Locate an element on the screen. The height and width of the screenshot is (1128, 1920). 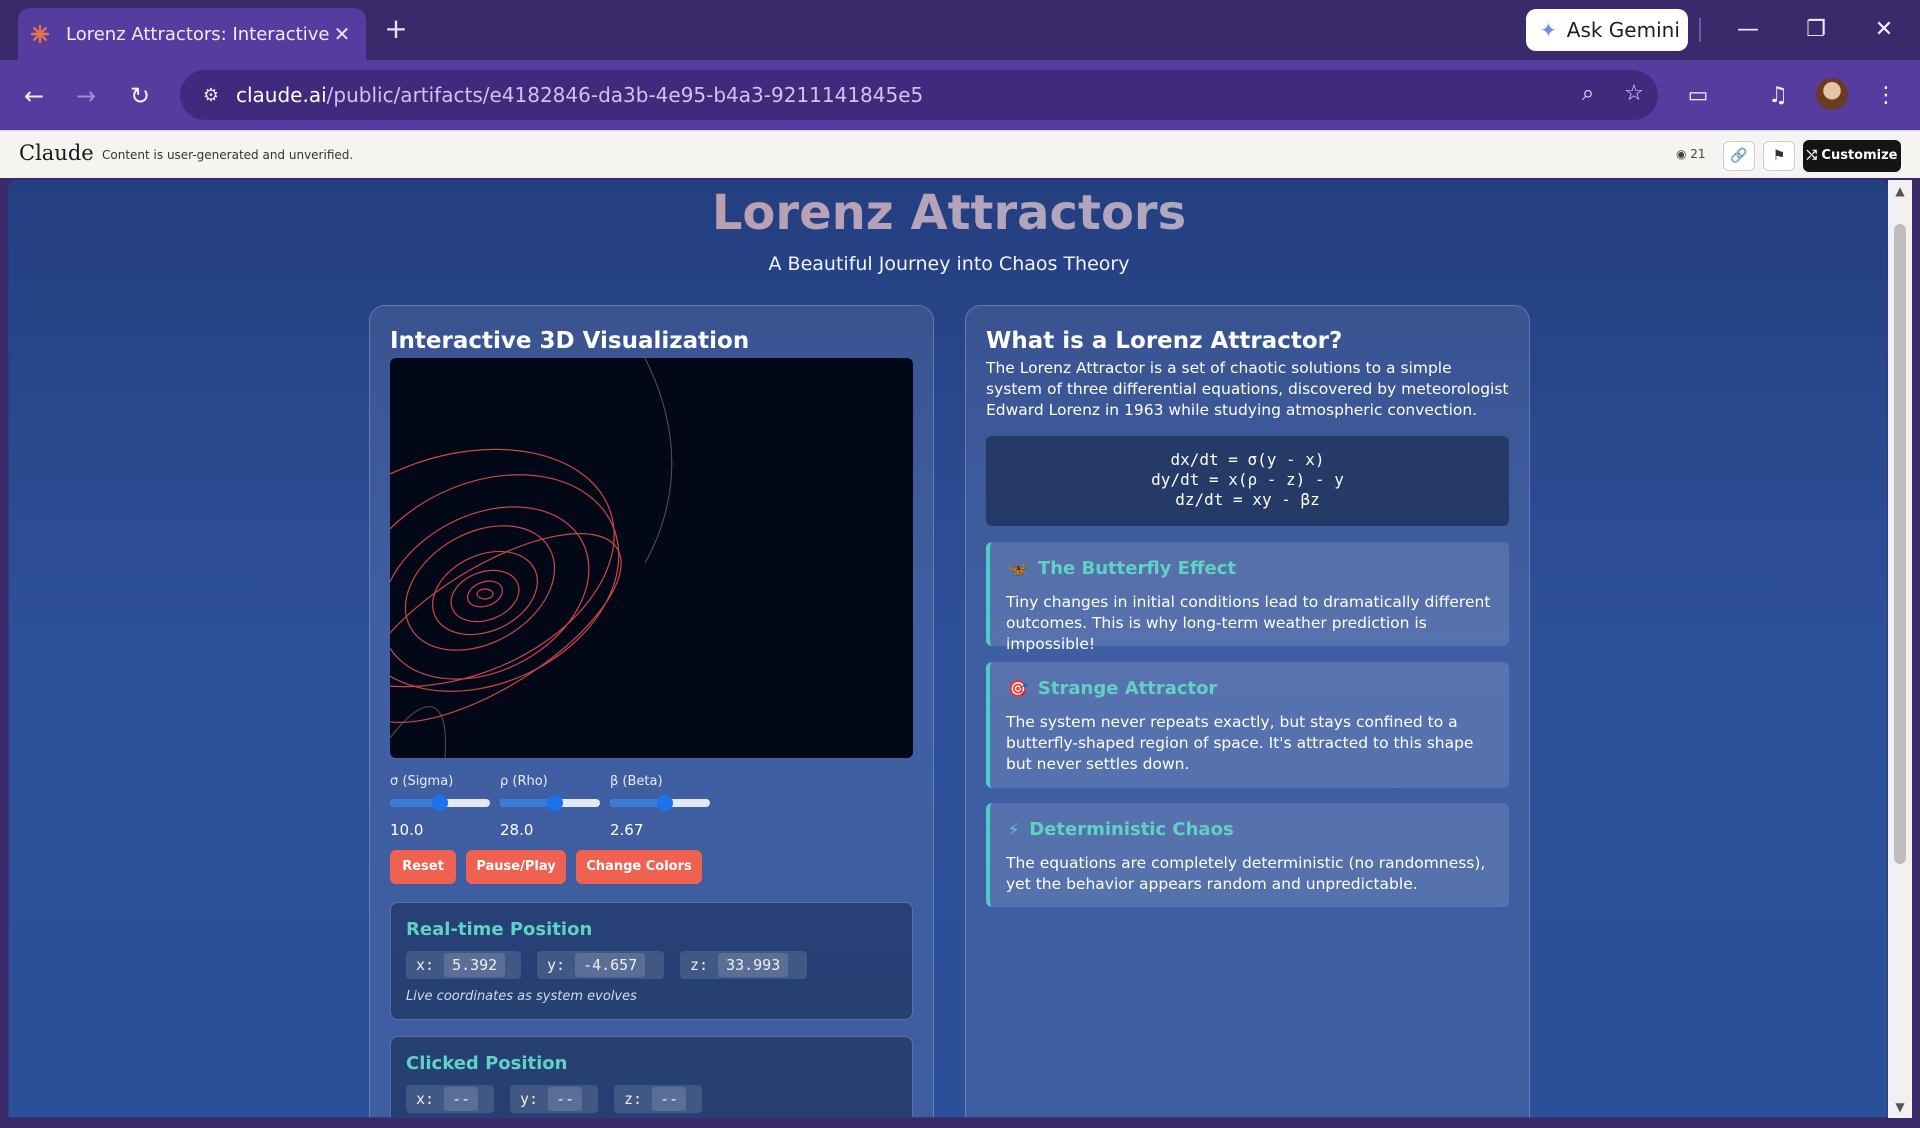
butterfly-effect-title: The Butterfly Effect is located at coordinates (1137, 568).